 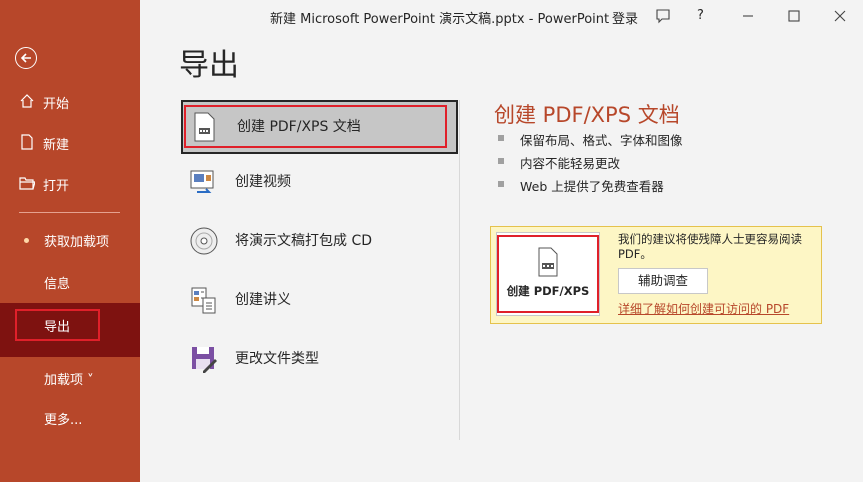 What do you see at coordinates (204, 360) in the screenshot?
I see `save-as-icon` at bounding box center [204, 360].